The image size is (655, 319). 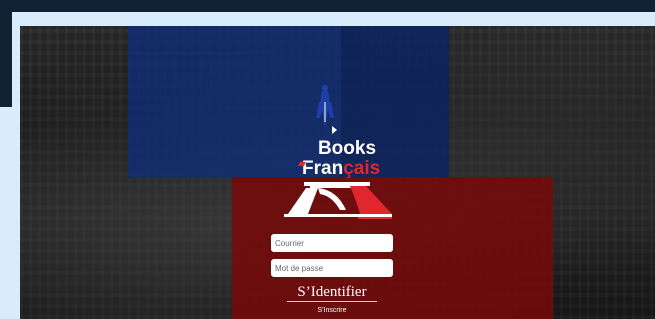 I want to click on register-link: S'Inscrire, so click(x=332, y=311).